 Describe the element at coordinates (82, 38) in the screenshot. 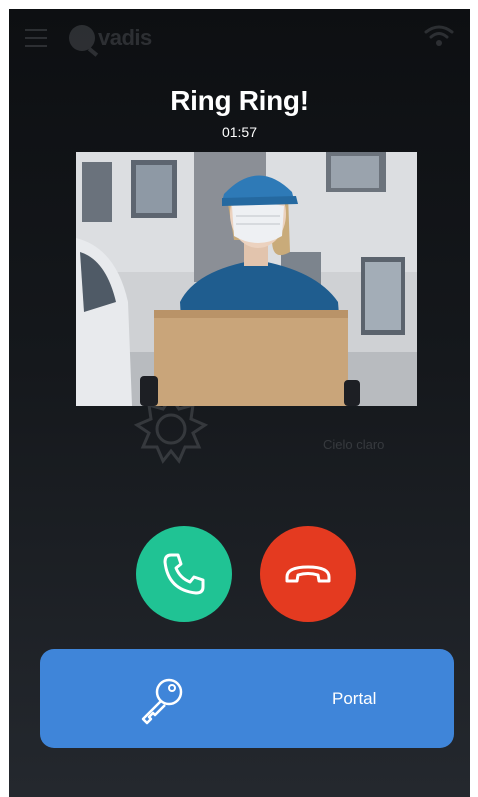

I see `logo-q-mark` at that location.